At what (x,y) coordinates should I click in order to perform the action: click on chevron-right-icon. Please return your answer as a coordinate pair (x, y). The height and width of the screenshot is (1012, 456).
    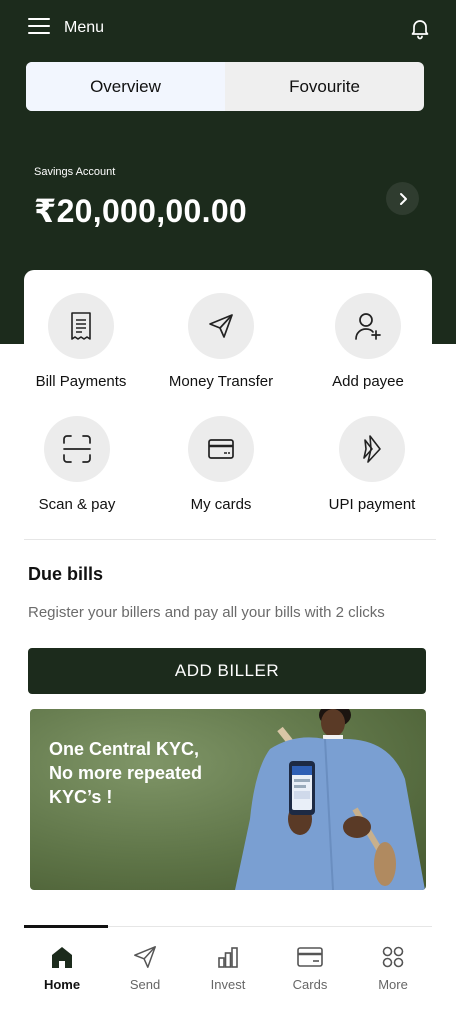
    Looking at the image, I should click on (403, 198).